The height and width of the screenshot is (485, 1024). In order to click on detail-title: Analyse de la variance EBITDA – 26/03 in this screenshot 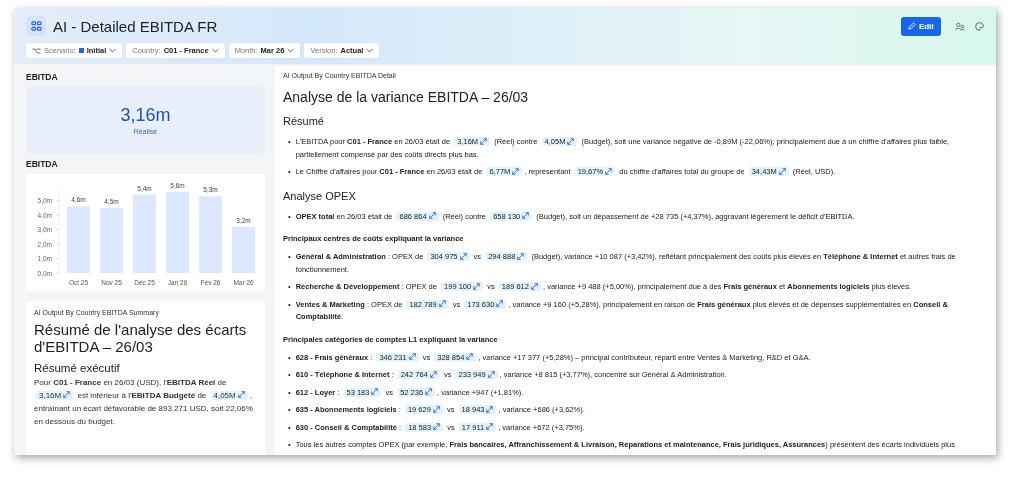, I will do `click(406, 97)`.